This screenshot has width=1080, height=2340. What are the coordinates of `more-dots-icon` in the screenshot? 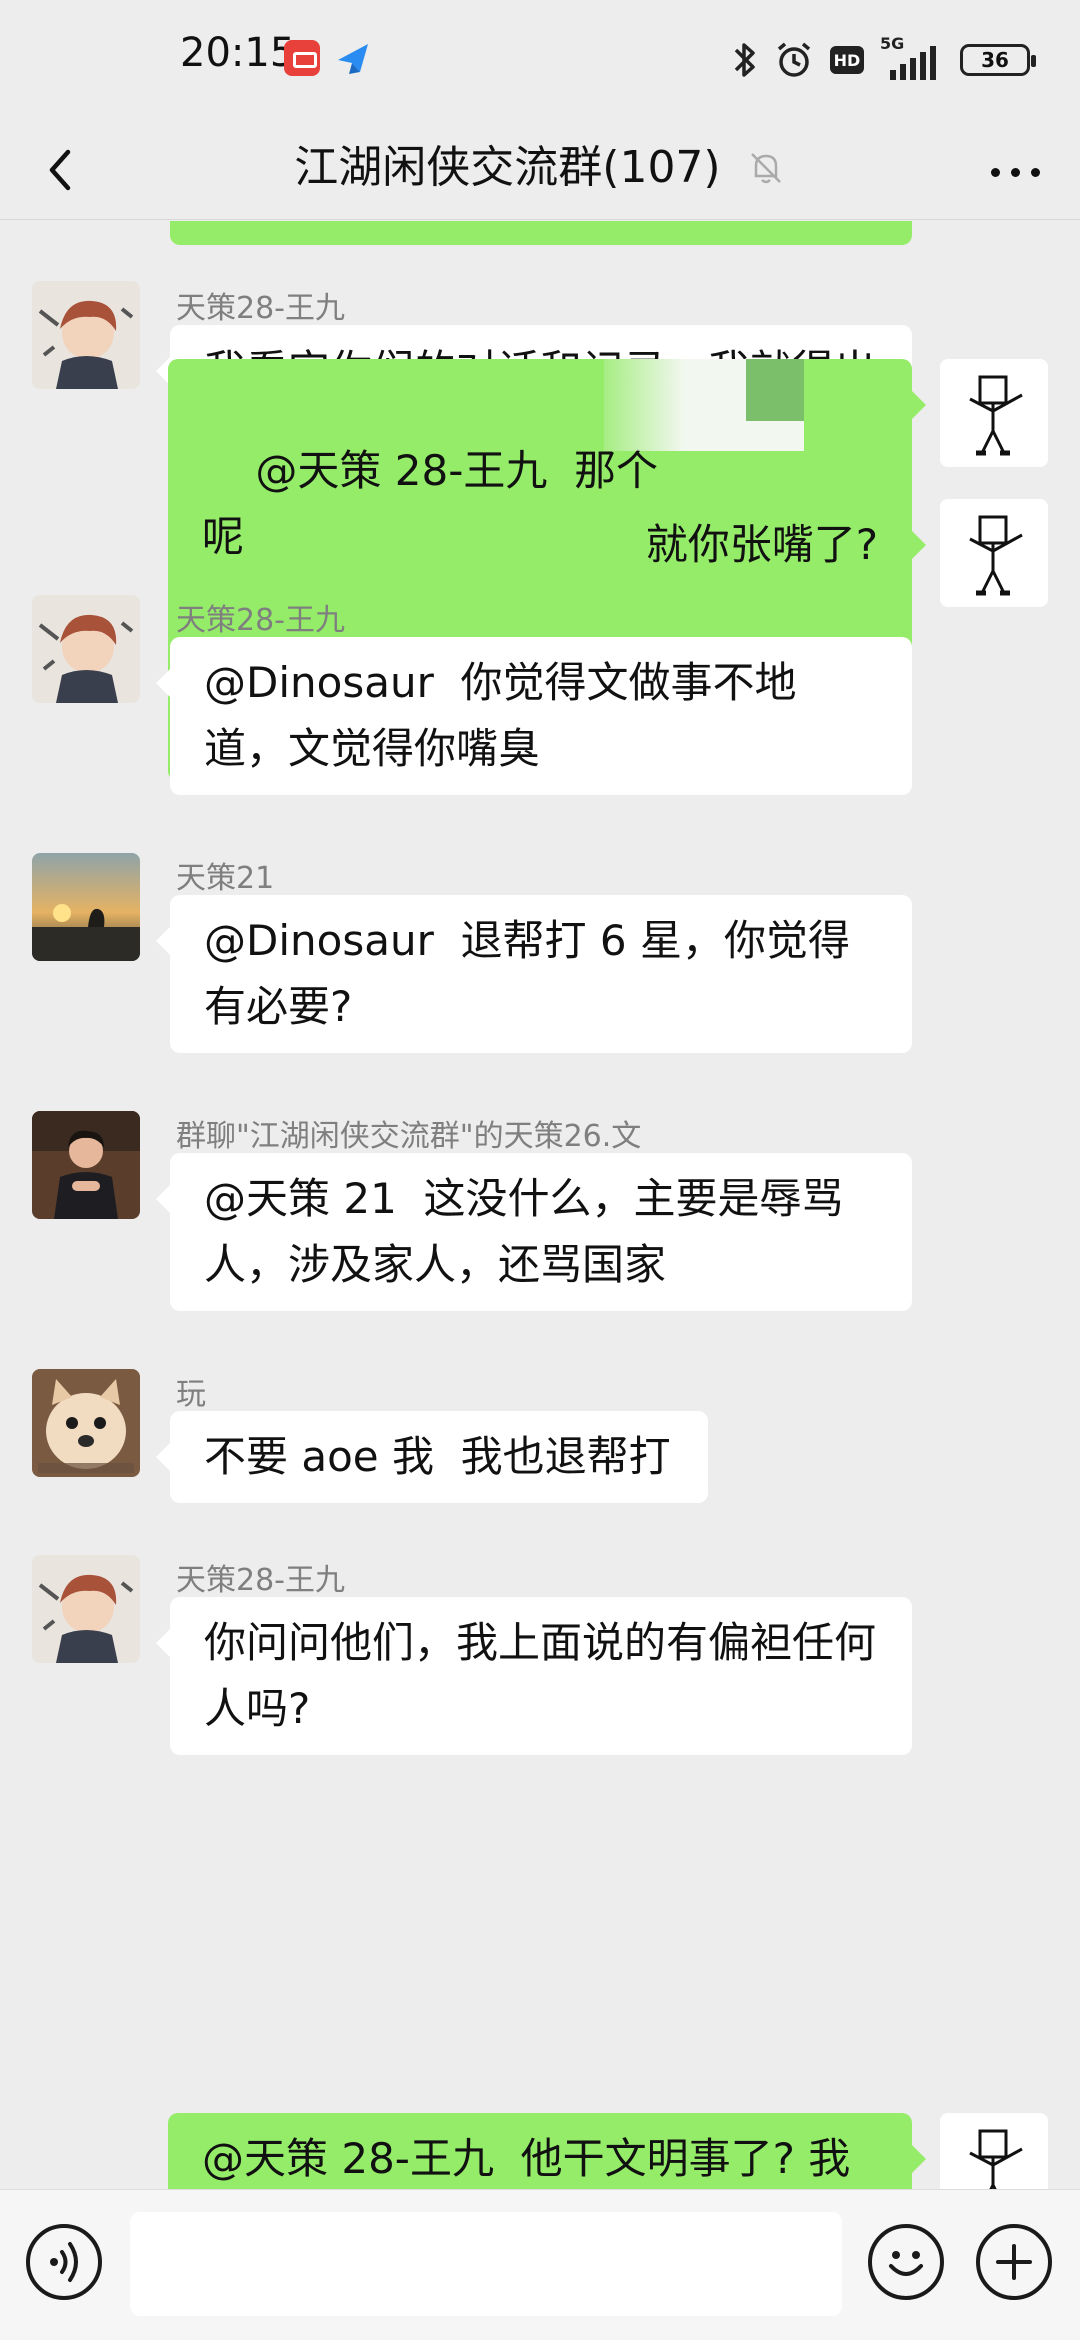 It's located at (1015, 172).